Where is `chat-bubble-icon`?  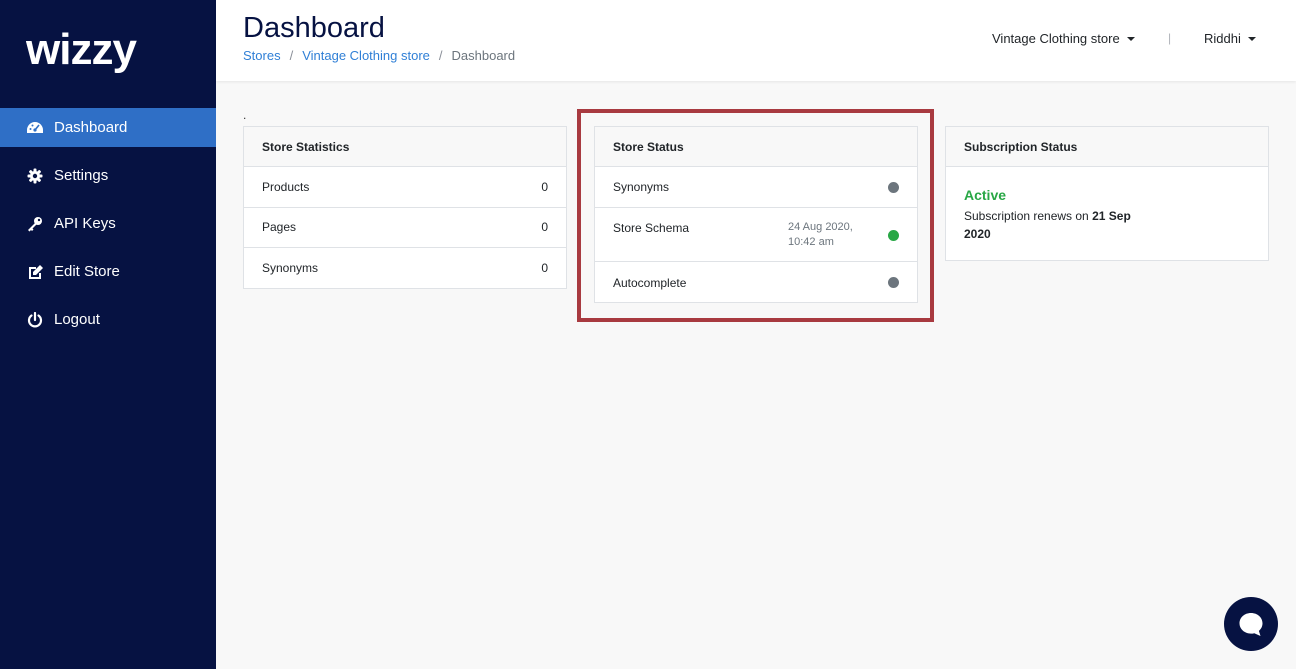
chat-bubble-icon is located at coordinates (1251, 624).